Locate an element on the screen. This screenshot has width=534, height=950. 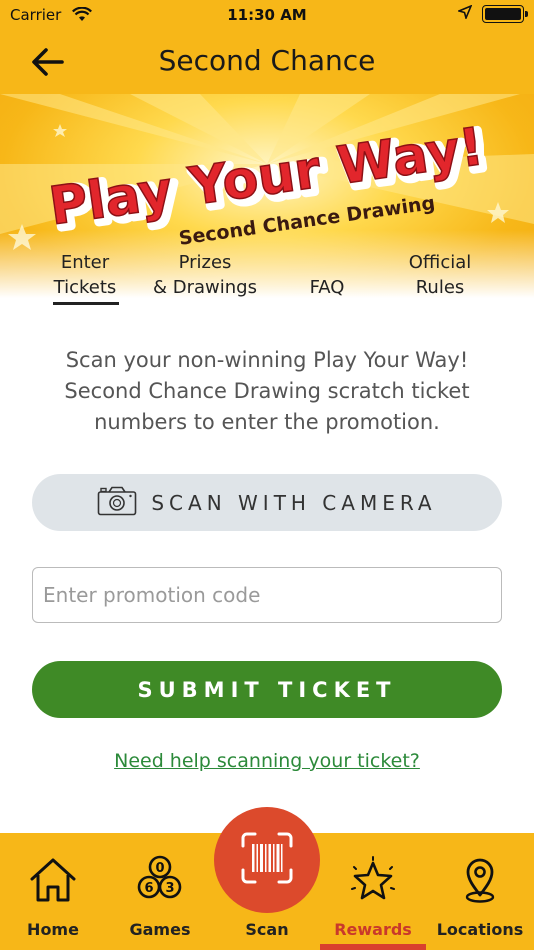
page-title: Second Chance is located at coordinates (267, 60).